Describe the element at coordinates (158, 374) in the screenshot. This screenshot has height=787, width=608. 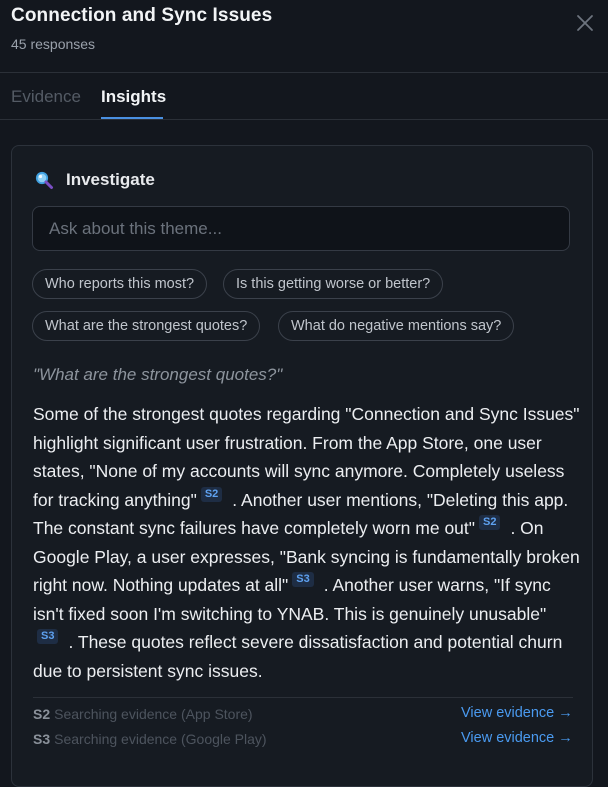
I see `asked-question: "What are the strongest quotes?"` at that location.